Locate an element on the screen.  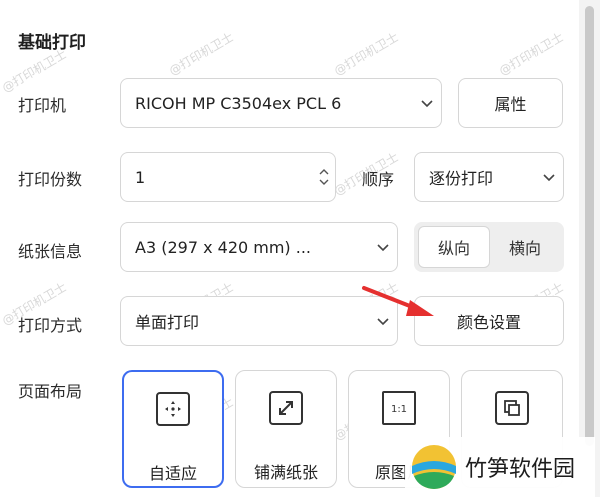
print-mode-select: 单面打印 is located at coordinates (259, 321).